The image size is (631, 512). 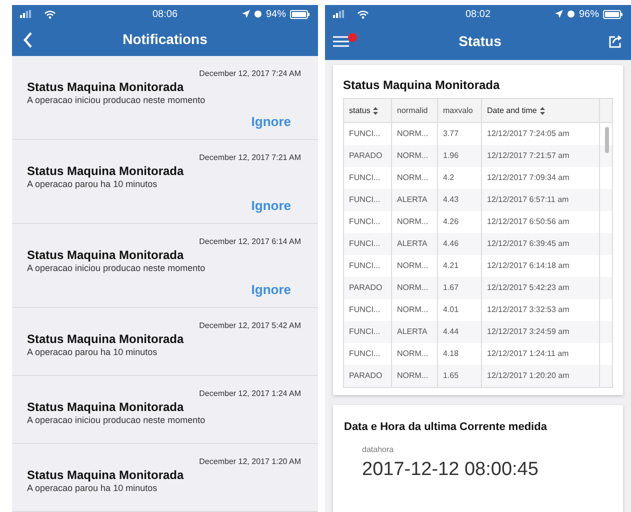 I want to click on table-cell: 4.18, so click(x=451, y=354).